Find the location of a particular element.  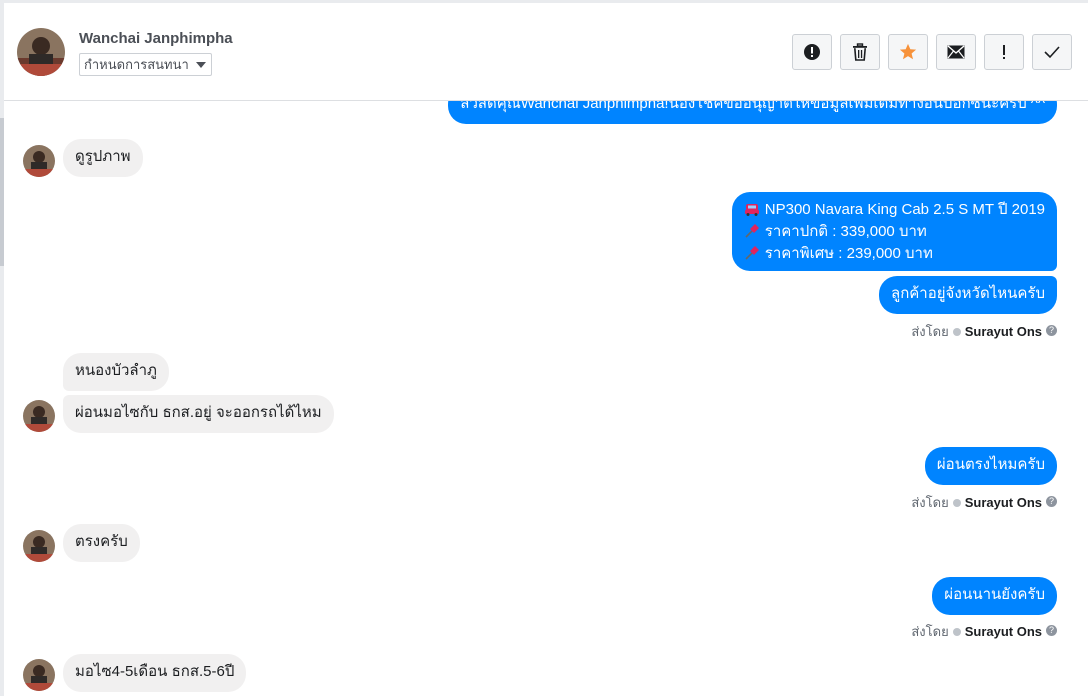

offer-regular-price: ราคาปกติ : 339,000 บาท is located at coordinates (845, 231).